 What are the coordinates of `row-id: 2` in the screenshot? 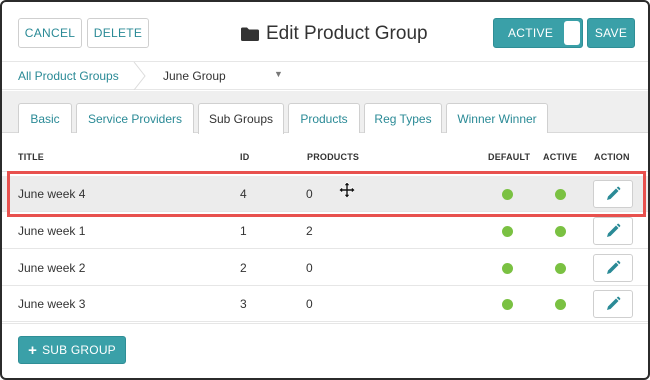 It's located at (243, 268).